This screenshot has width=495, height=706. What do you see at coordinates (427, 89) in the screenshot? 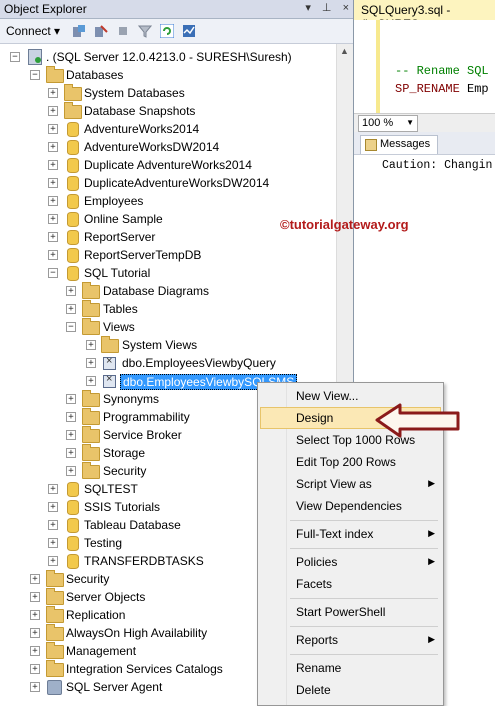
I see `code-keyword: SP_RENAME` at bounding box center [427, 89].